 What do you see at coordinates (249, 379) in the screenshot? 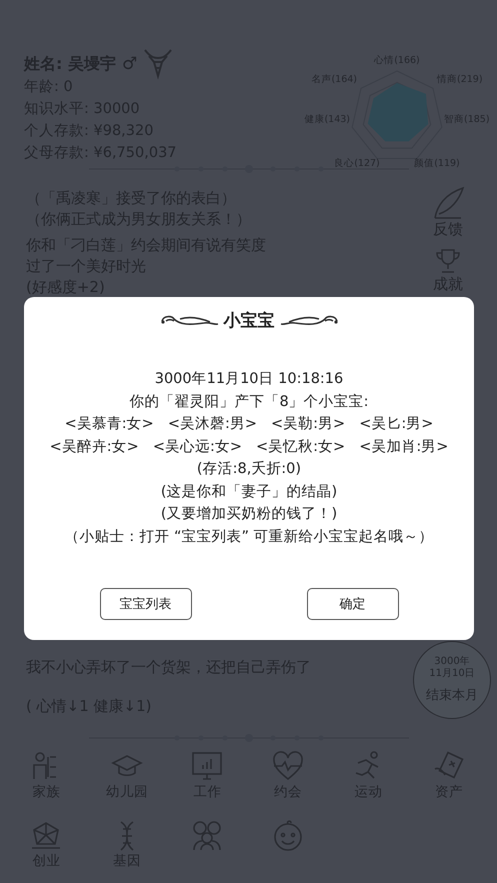
I see `dialog-text: 3000年11月10日 10:18:16` at bounding box center [249, 379].